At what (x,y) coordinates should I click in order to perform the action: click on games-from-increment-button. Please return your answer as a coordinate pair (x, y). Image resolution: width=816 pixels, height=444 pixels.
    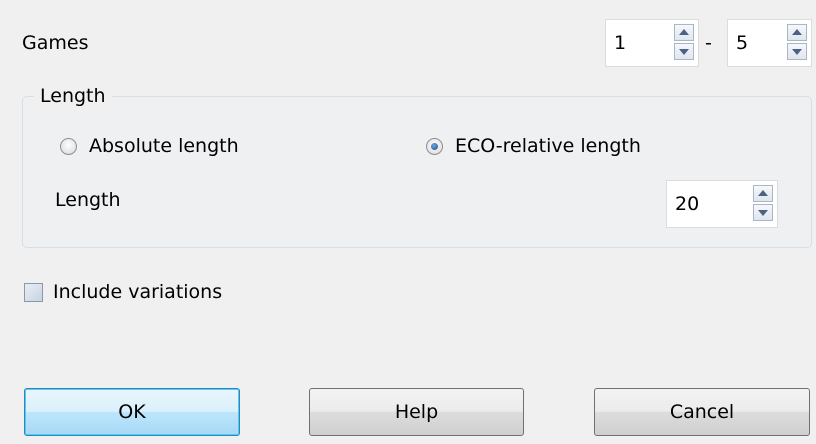
    Looking at the image, I should click on (684, 32).